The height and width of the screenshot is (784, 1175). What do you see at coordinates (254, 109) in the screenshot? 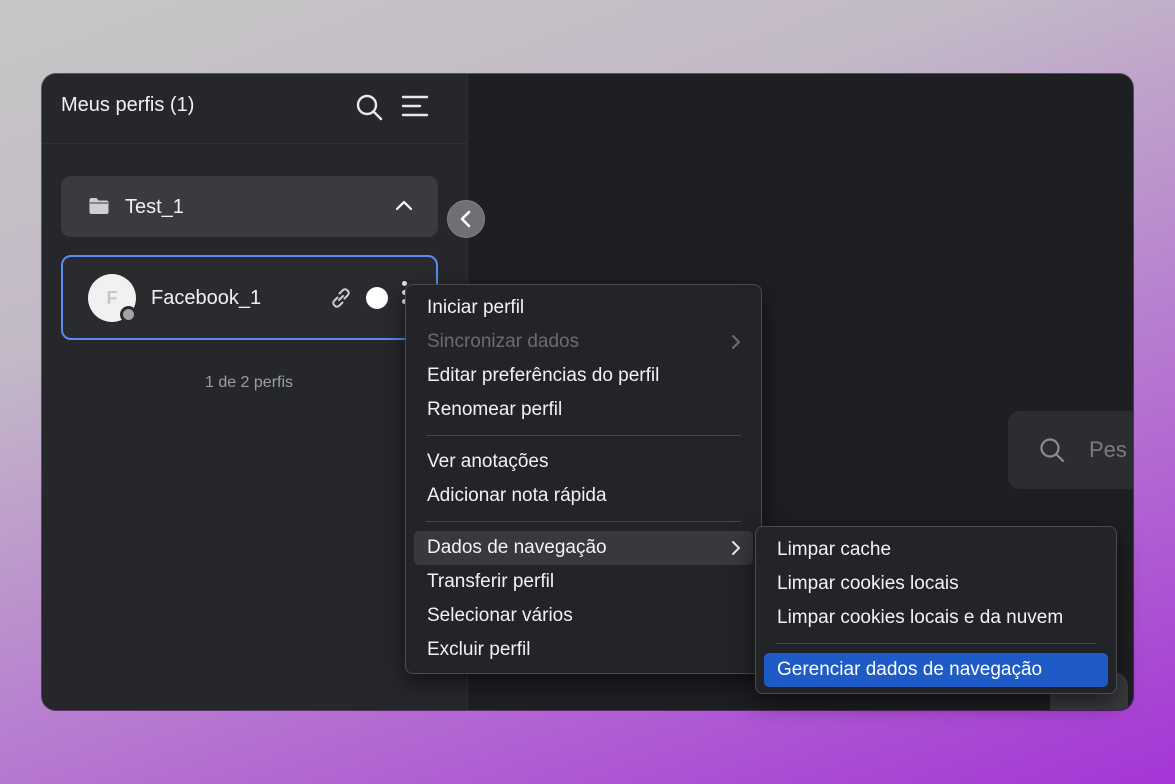
I see `sidebar-header: Meus perfis (1)` at bounding box center [254, 109].